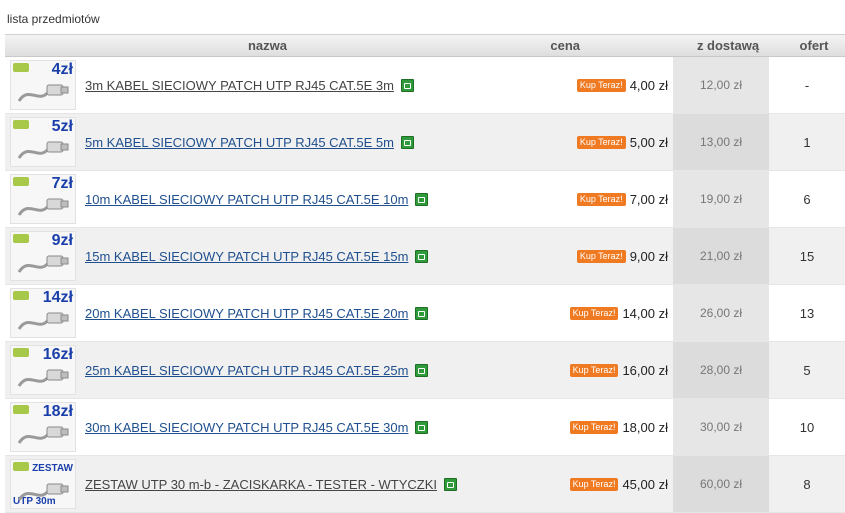 The image size is (845, 513). Describe the element at coordinates (53, 19) in the screenshot. I see `list-caption: lista przedmiotów` at that location.